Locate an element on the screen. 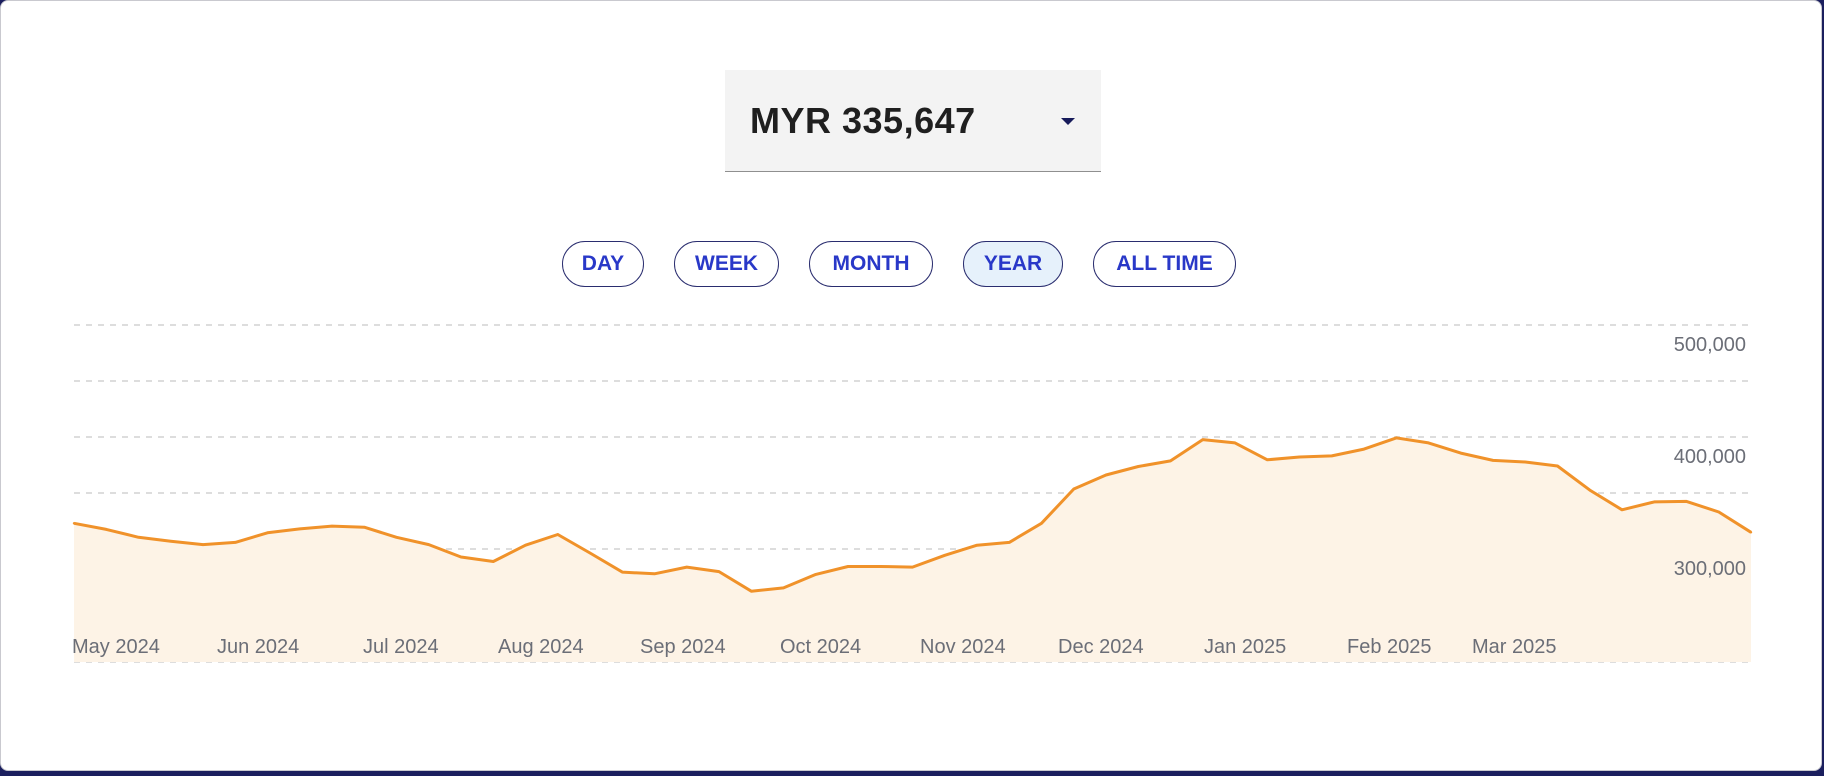  x-tick-label: Jan 2025 is located at coordinates (1245, 647).